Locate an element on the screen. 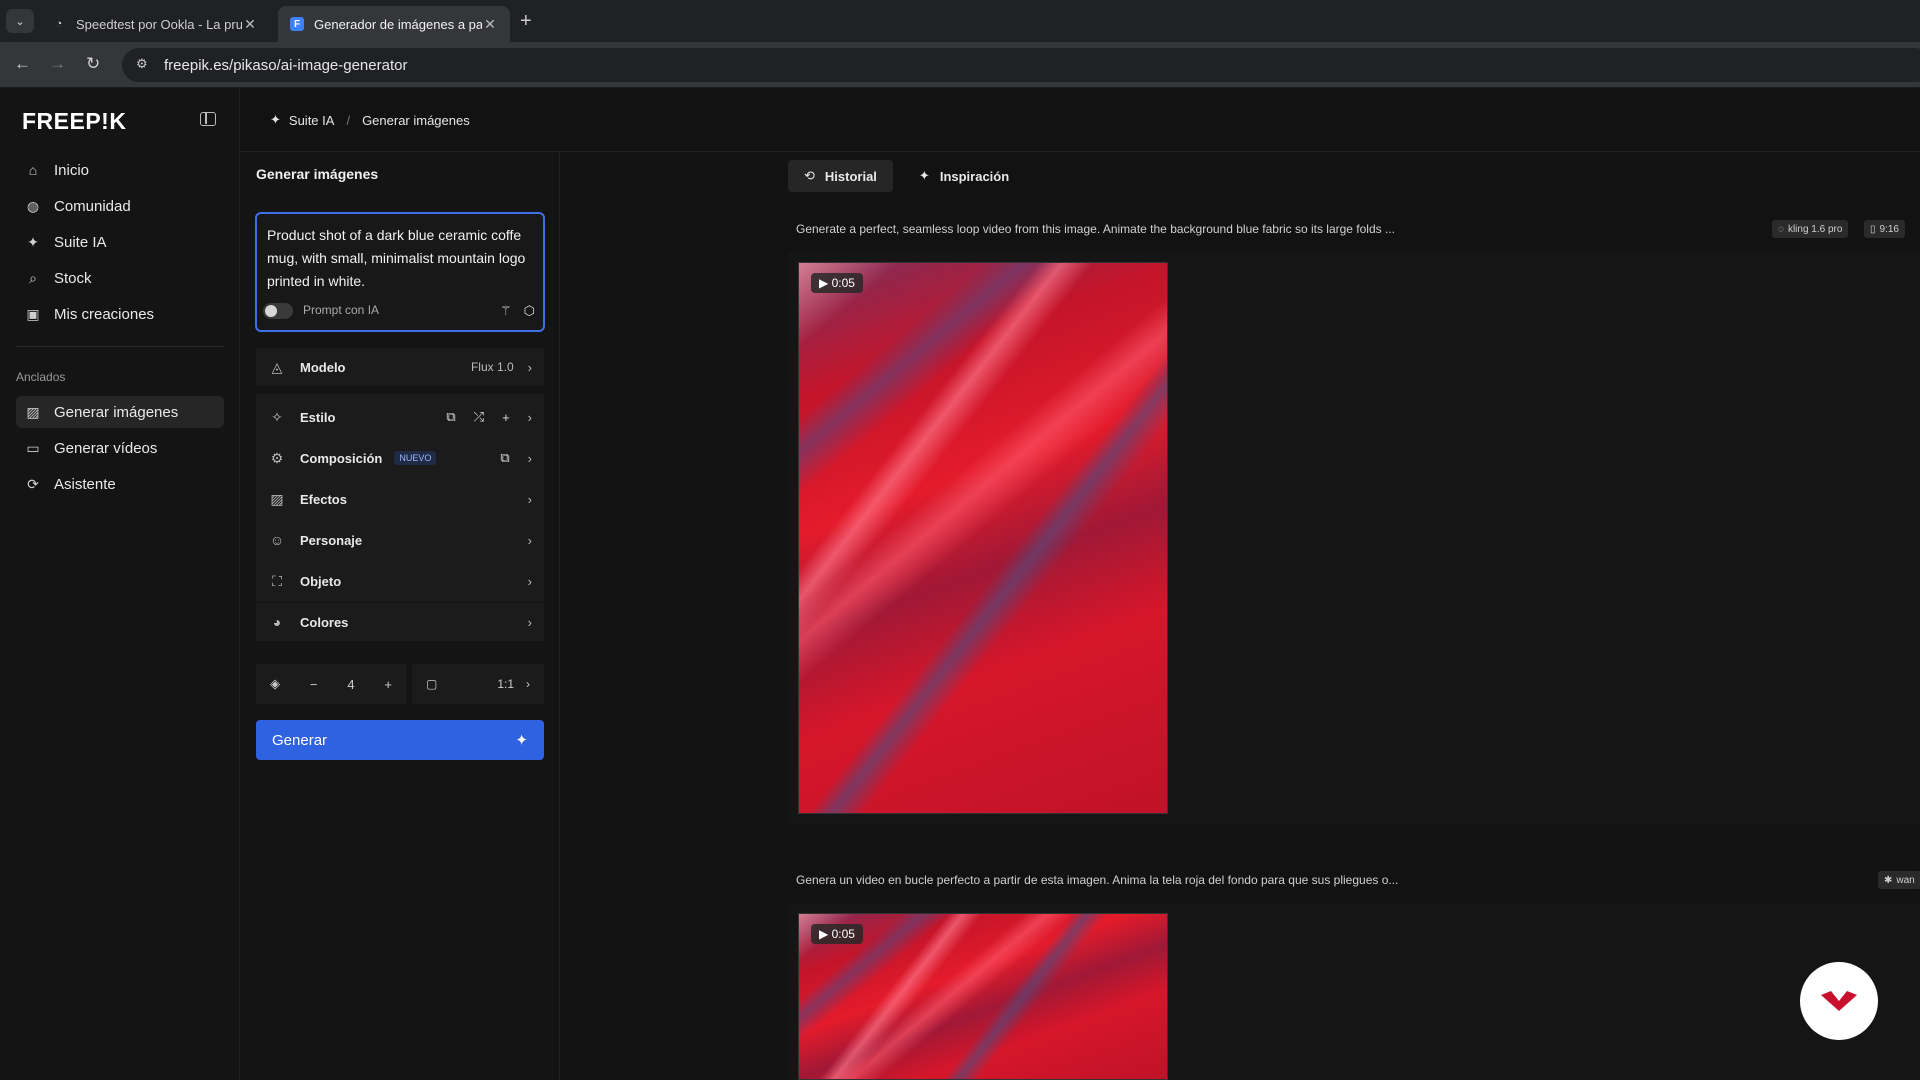 The image size is (1920, 1080). reload-icon: ↻ is located at coordinates (93, 64).